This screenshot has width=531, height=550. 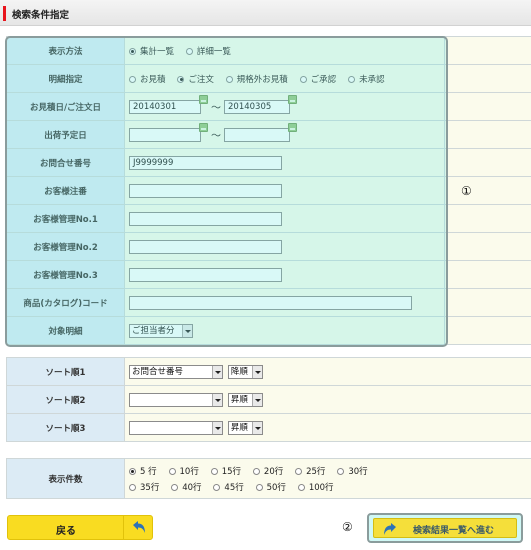 What do you see at coordinates (245, 427) in the screenshot?
I see `sort-3-order-select: 昇順` at bounding box center [245, 427].